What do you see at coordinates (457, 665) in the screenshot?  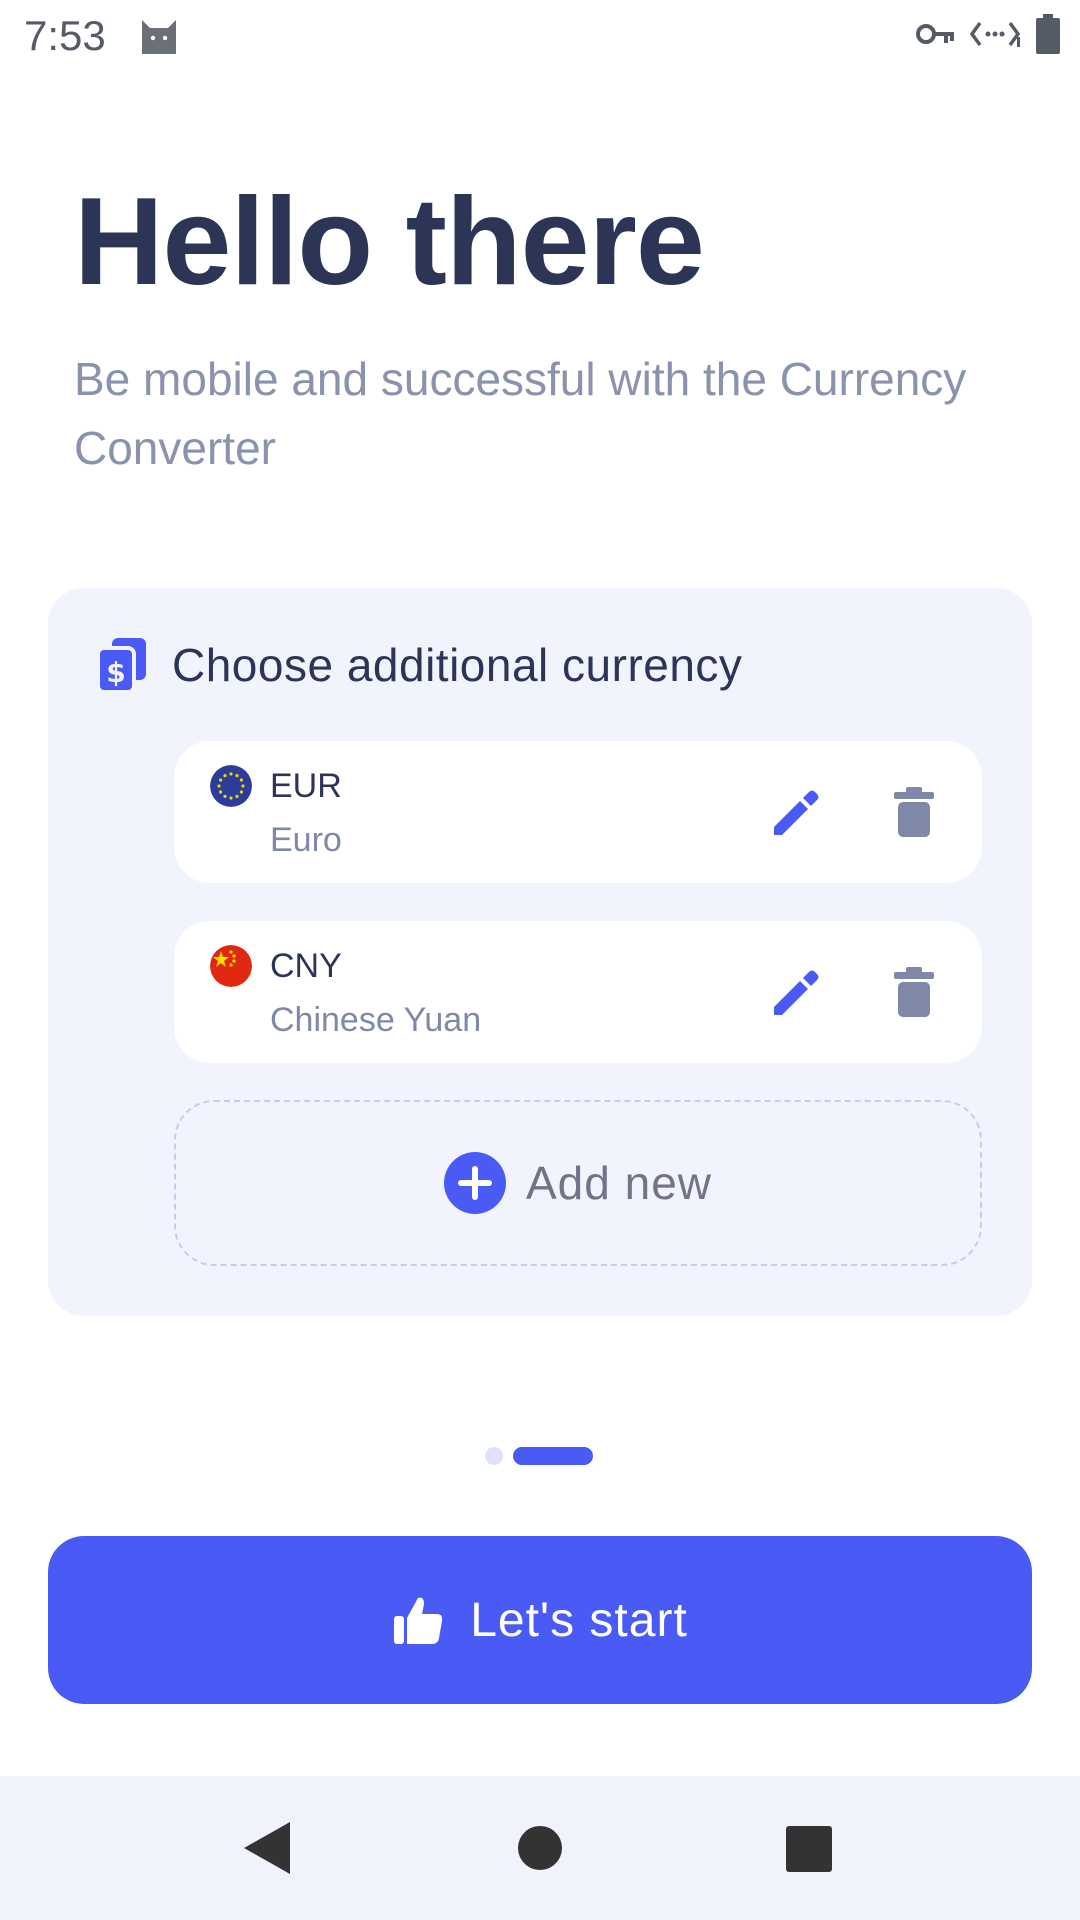 I see `card-title: Choose additional currency` at bounding box center [457, 665].